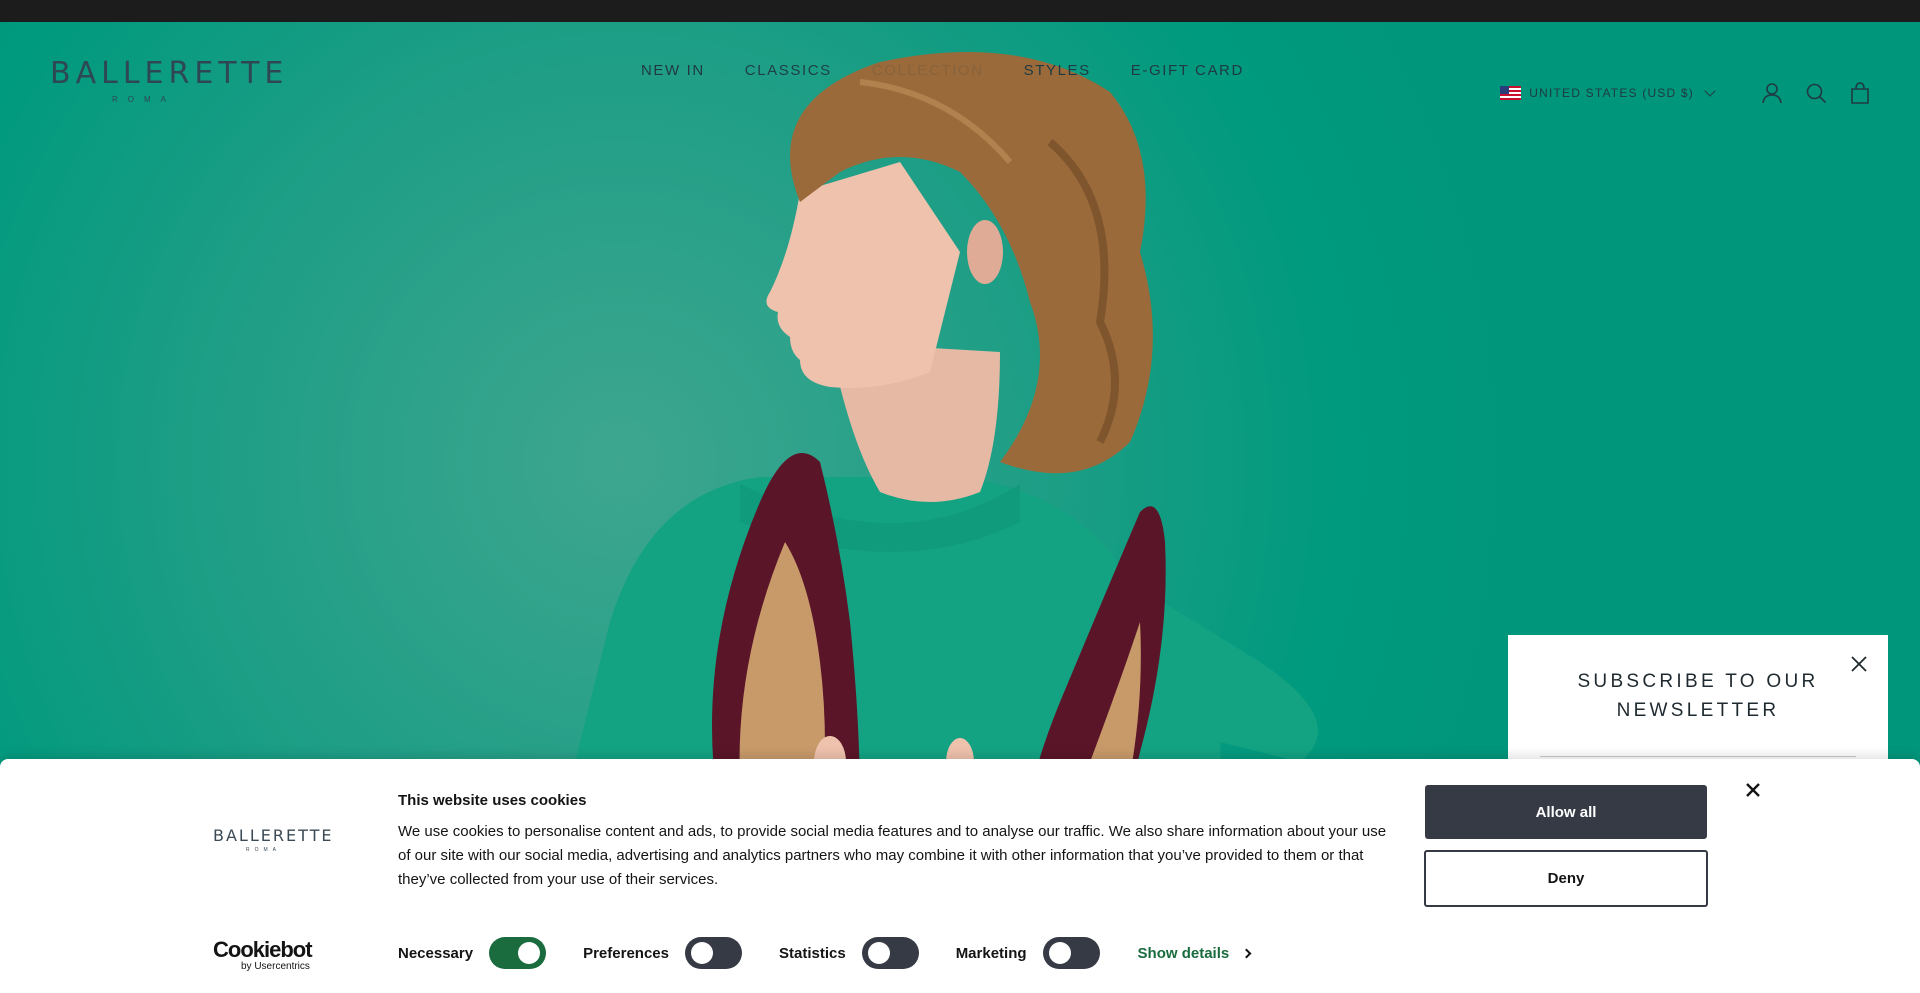 The width and height of the screenshot is (1920, 993). Describe the element at coordinates (1057, 70) in the screenshot. I see `nav-styles: STYLES` at that location.